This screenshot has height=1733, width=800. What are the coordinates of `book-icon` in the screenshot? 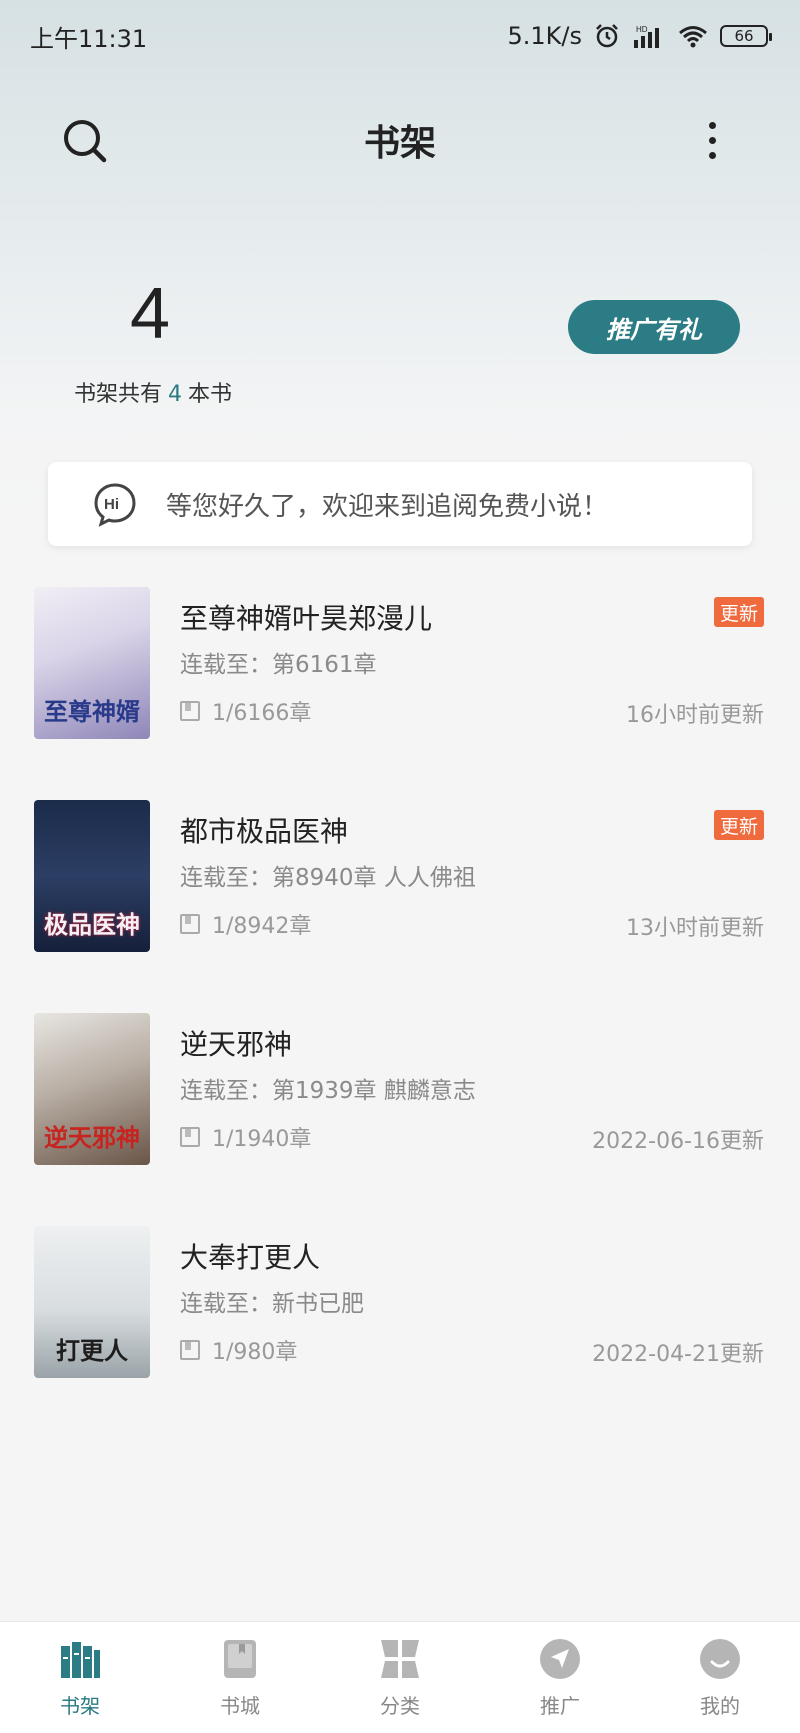 It's located at (240, 1659).